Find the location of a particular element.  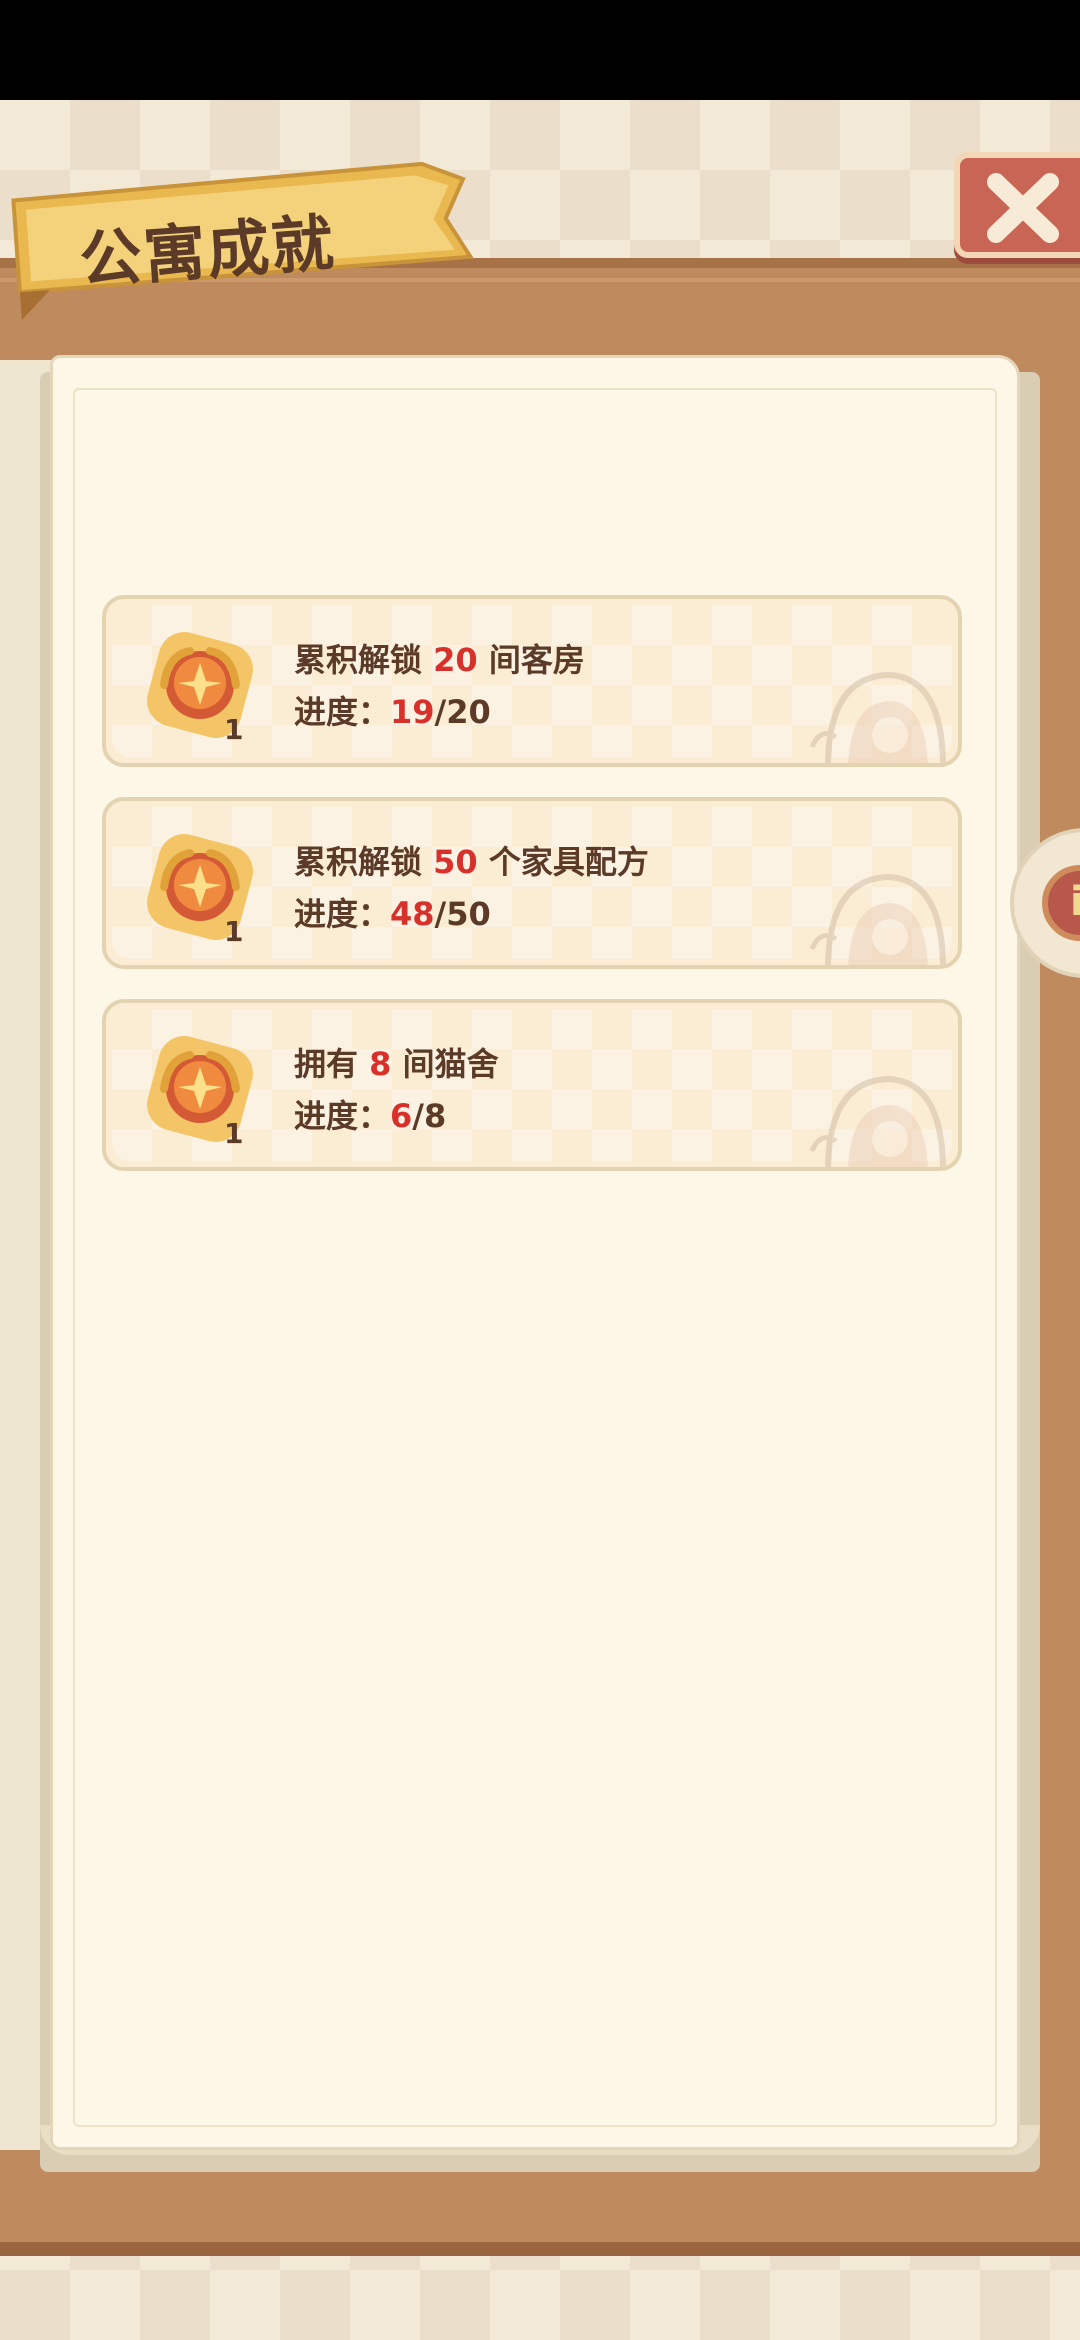

achievement-progress: 进度：19/20 is located at coordinates (392, 710).